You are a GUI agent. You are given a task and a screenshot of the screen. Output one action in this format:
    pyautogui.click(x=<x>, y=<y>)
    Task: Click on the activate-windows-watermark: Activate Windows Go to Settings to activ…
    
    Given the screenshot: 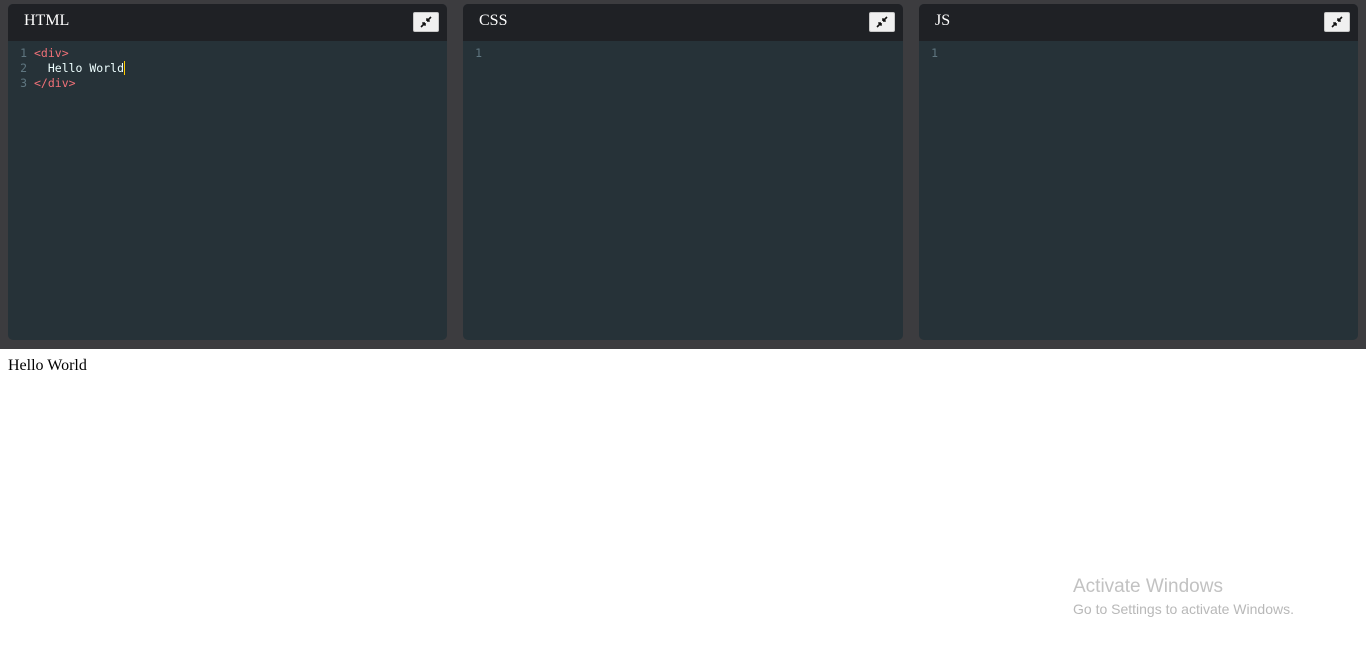 What is the action you would take?
    pyautogui.click(x=1183, y=598)
    